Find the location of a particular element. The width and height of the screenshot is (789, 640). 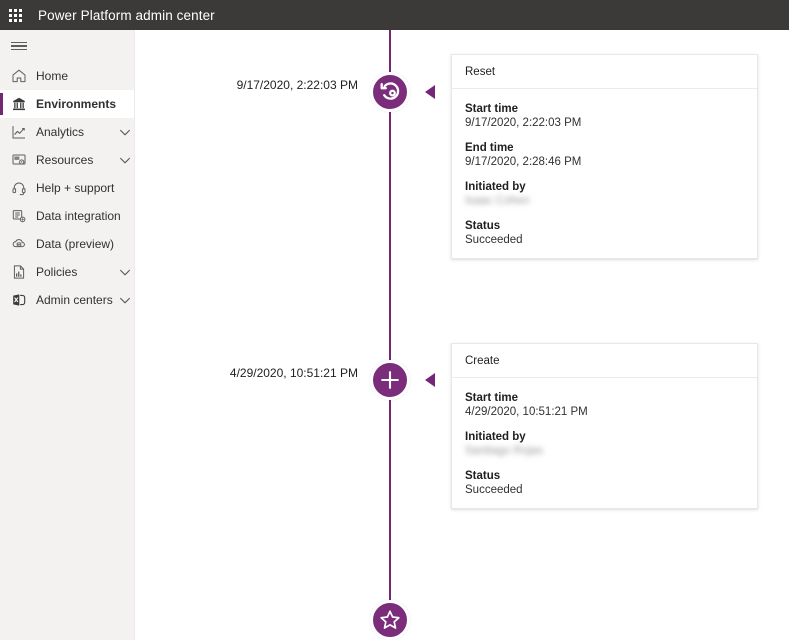

admin-centers-icon is located at coordinates (19, 300).